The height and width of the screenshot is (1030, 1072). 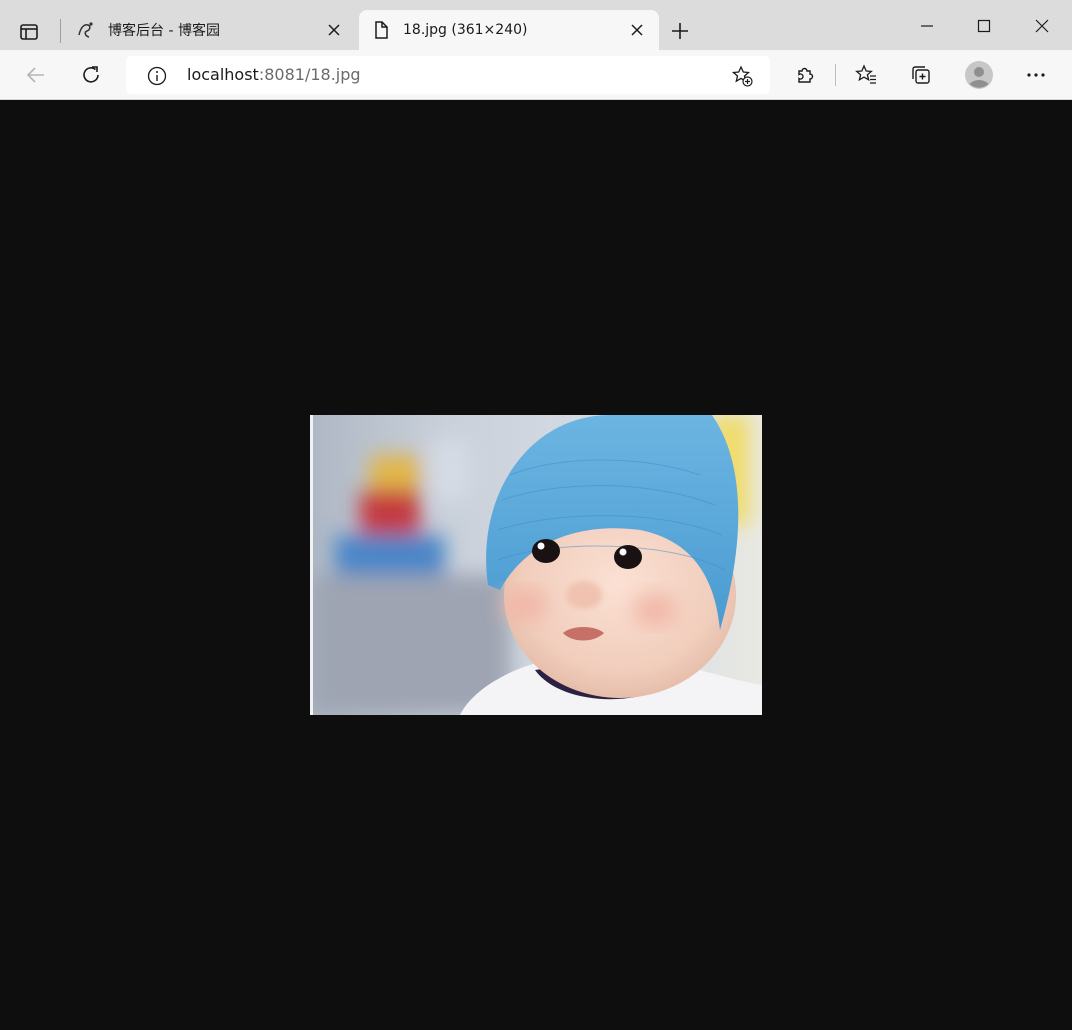 I want to click on tab-image: 18.jpg (361×240), so click(x=509, y=30).